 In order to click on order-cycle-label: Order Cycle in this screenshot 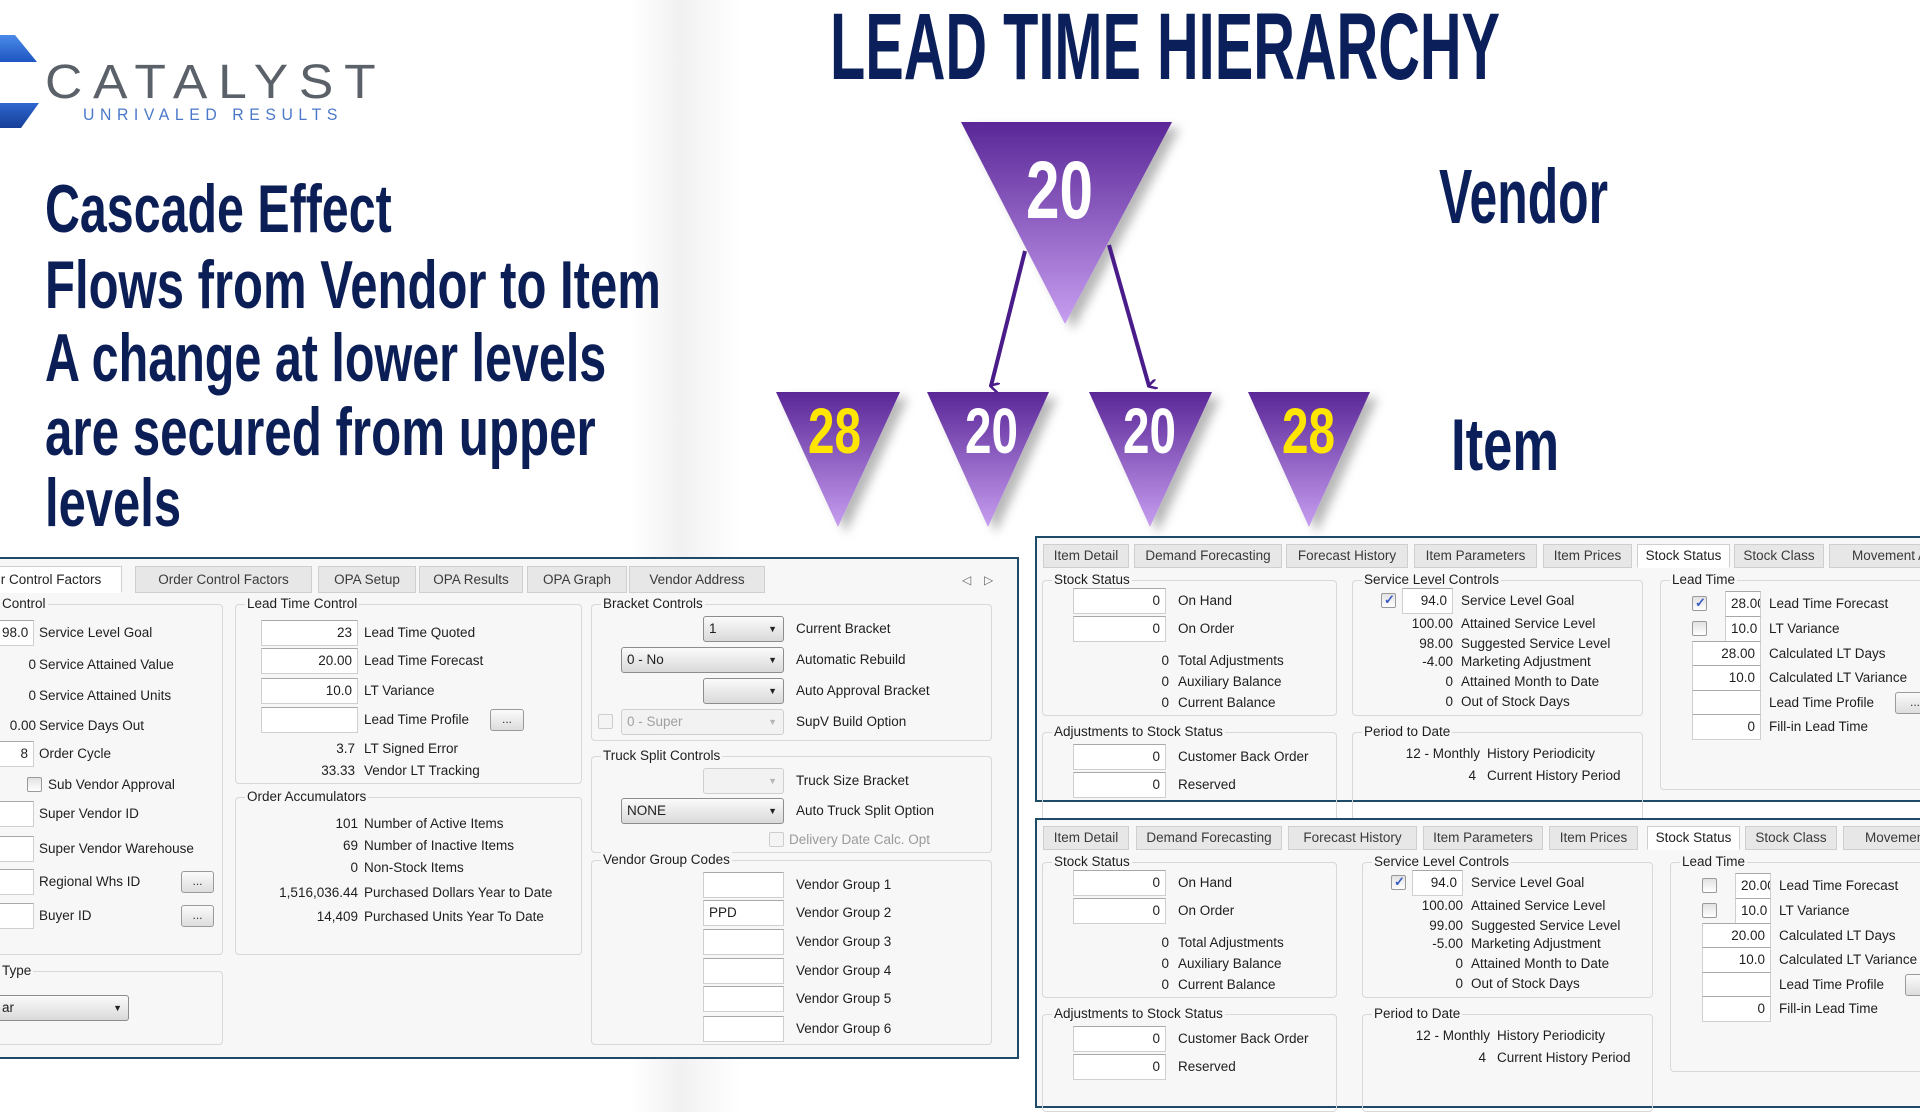, I will do `click(75, 753)`.